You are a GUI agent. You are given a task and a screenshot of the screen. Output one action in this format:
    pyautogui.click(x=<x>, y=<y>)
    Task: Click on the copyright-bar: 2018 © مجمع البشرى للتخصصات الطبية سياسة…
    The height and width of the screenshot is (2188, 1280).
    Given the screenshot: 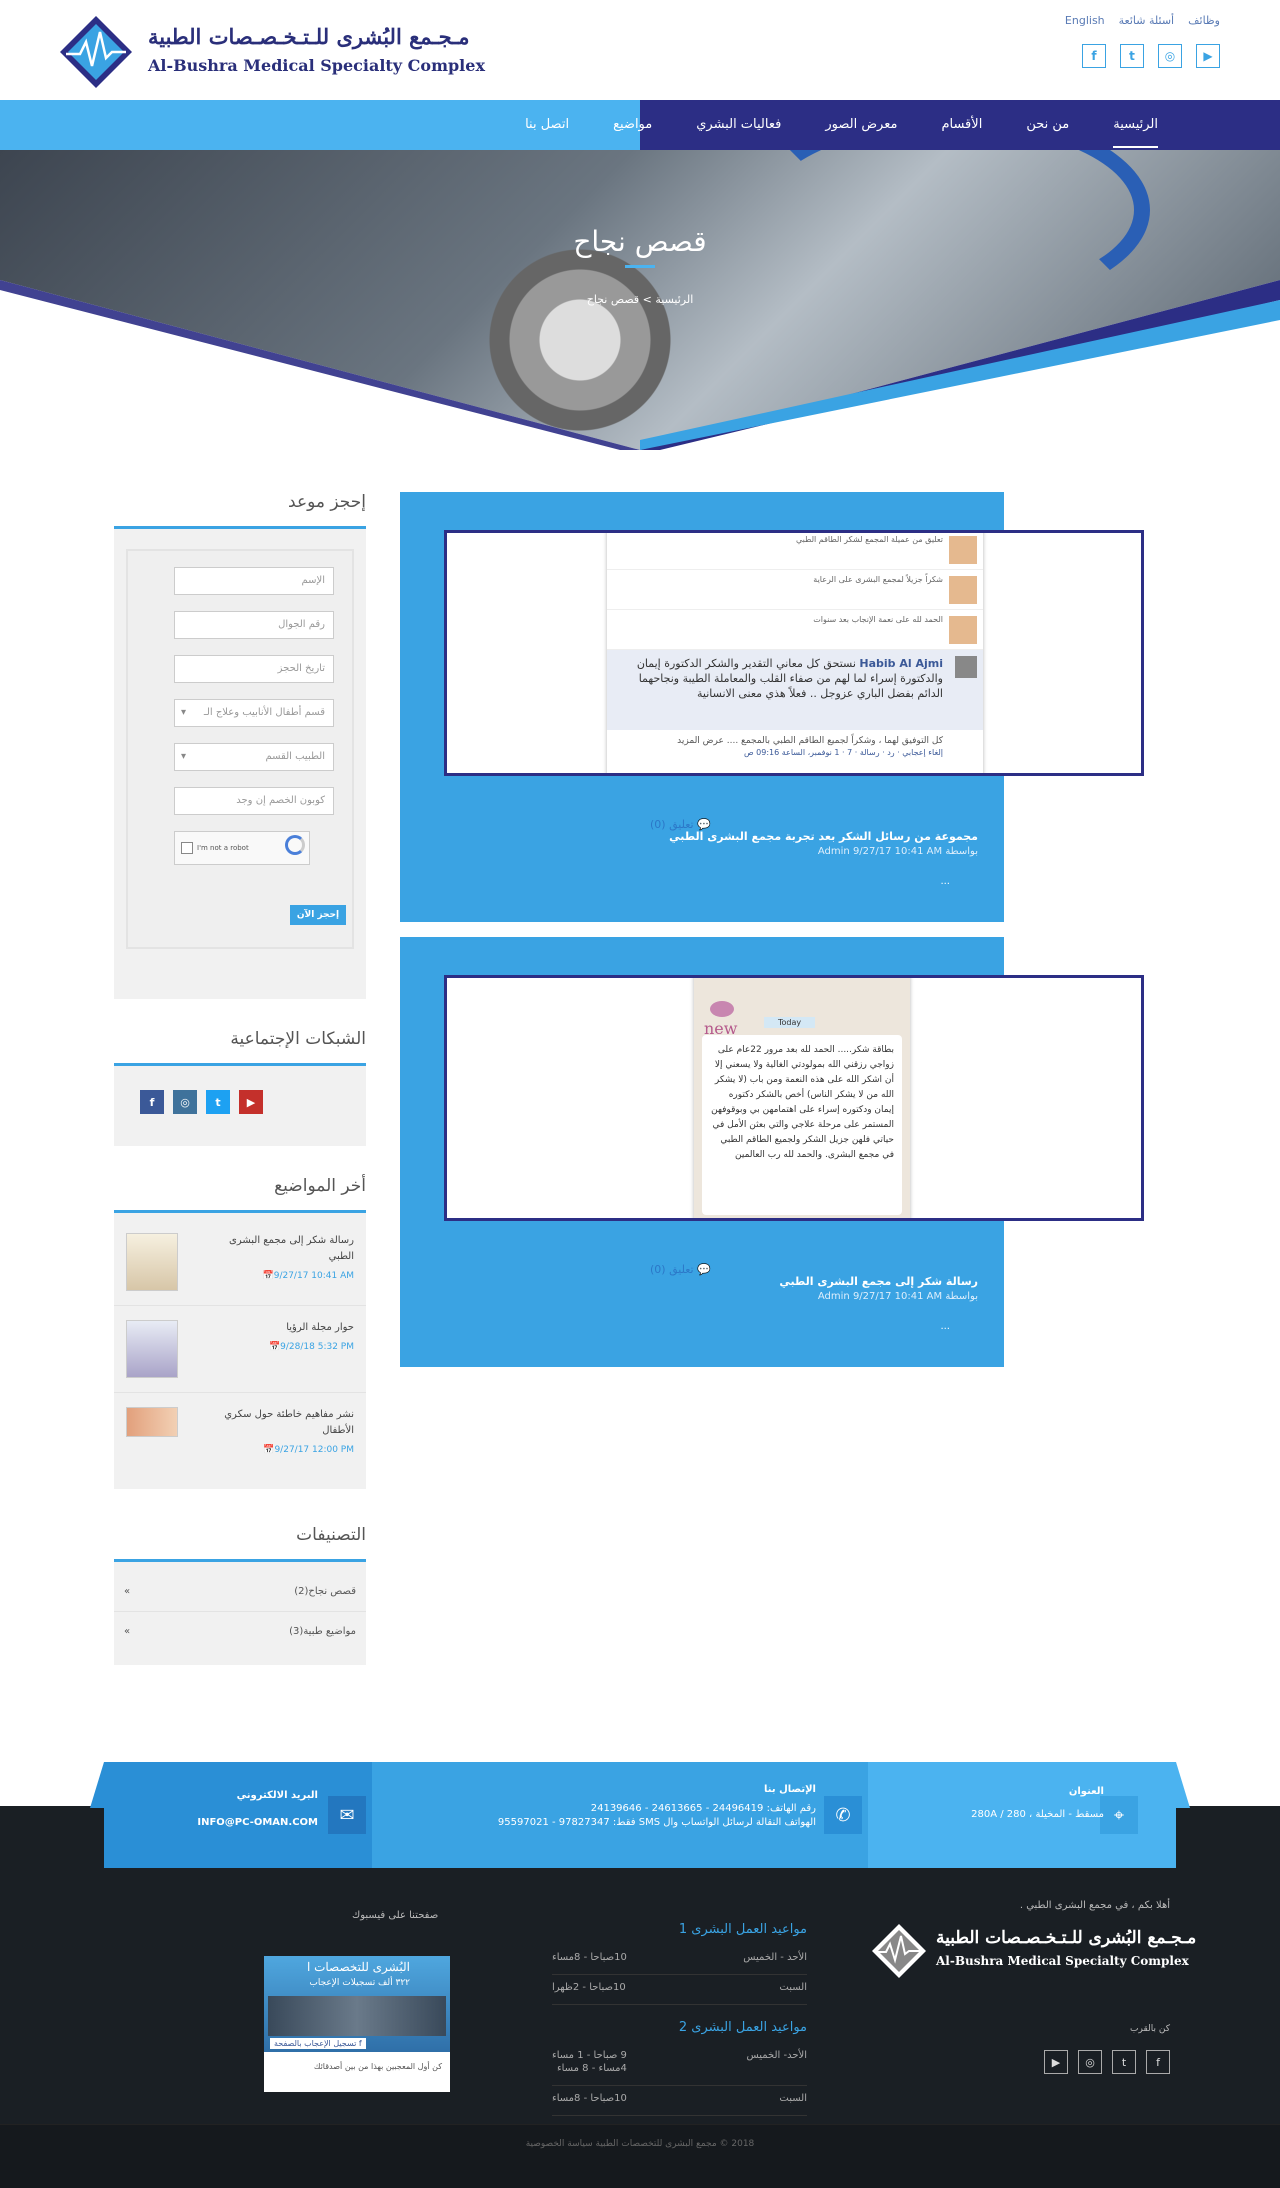 What is the action you would take?
    pyautogui.click(x=640, y=2156)
    